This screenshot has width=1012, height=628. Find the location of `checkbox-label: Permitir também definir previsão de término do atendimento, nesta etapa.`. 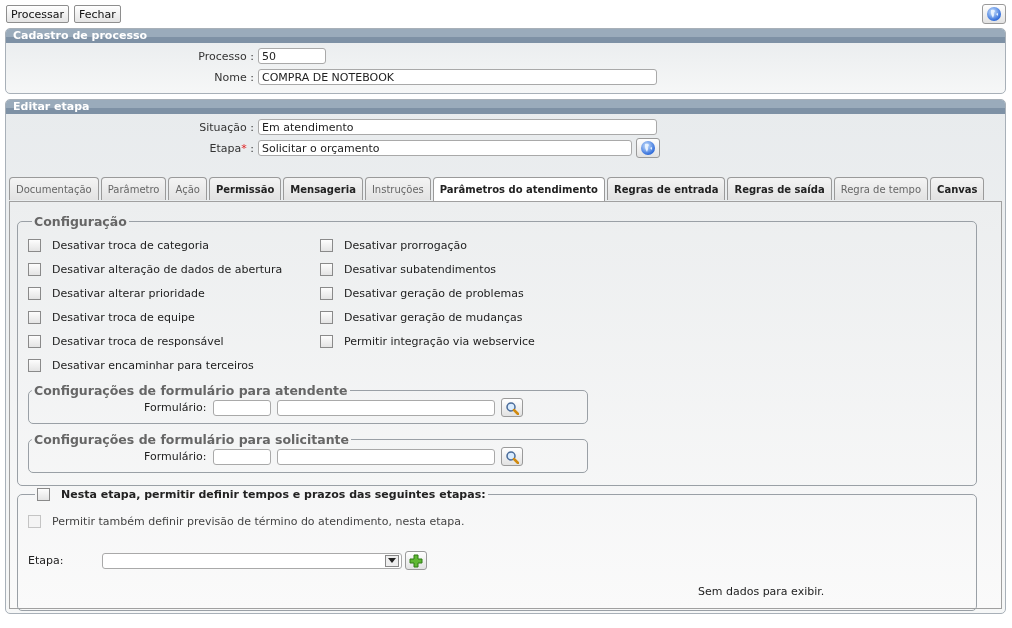

checkbox-label: Permitir também definir previsão de término do atendimento, nesta etapa. is located at coordinates (258, 521).